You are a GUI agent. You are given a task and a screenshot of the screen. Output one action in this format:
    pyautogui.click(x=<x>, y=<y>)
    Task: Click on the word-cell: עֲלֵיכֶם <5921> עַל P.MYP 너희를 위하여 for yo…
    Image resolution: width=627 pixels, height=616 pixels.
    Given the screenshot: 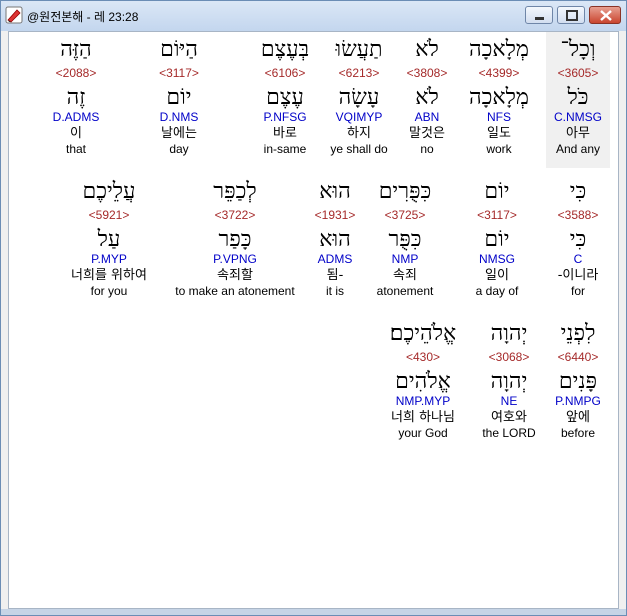 What is the action you would take?
    pyautogui.click(x=109, y=236)
    